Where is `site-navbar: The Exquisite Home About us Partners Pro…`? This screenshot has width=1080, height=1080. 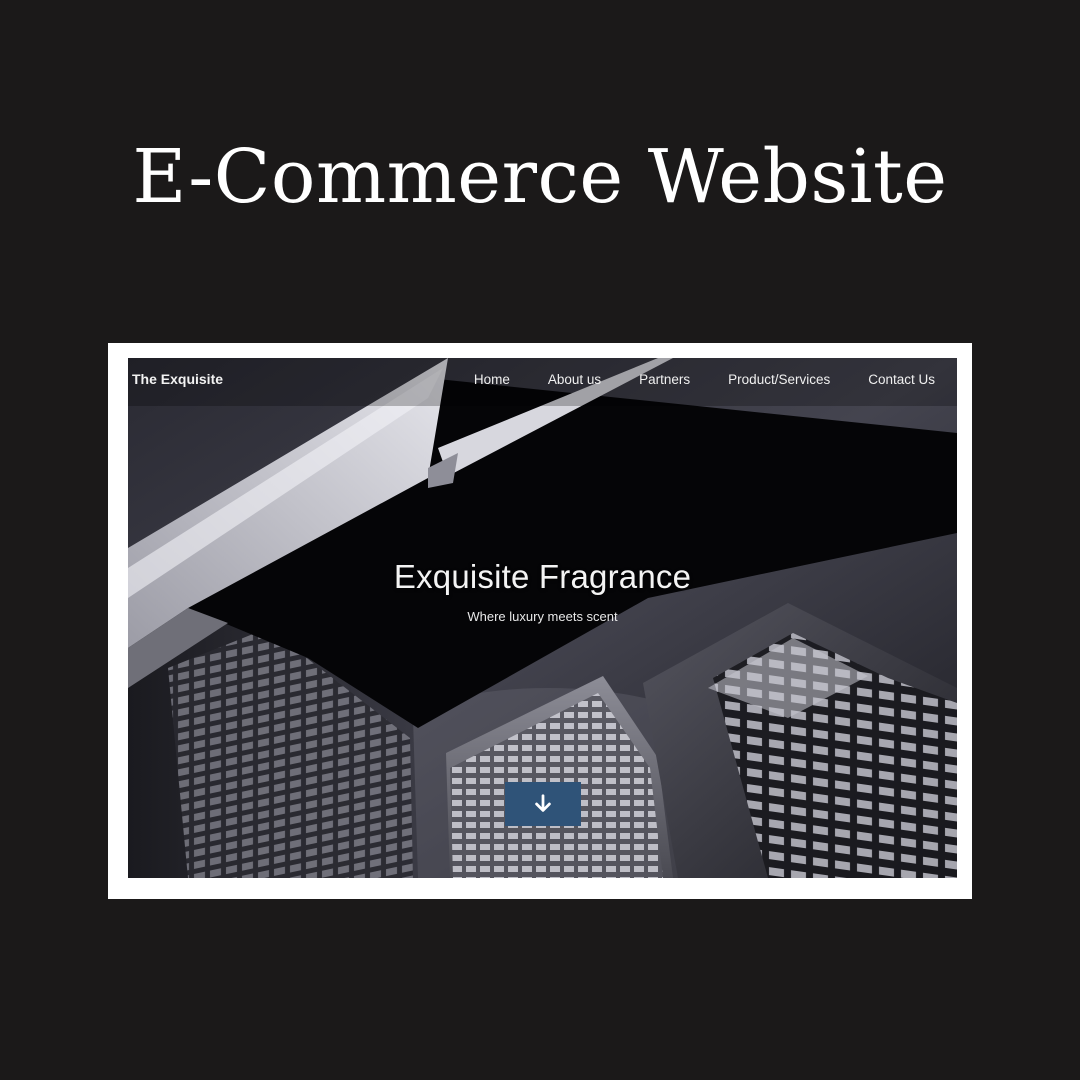 site-navbar: The Exquisite Home About us Partners Pro… is located at coordinates (542, 380).